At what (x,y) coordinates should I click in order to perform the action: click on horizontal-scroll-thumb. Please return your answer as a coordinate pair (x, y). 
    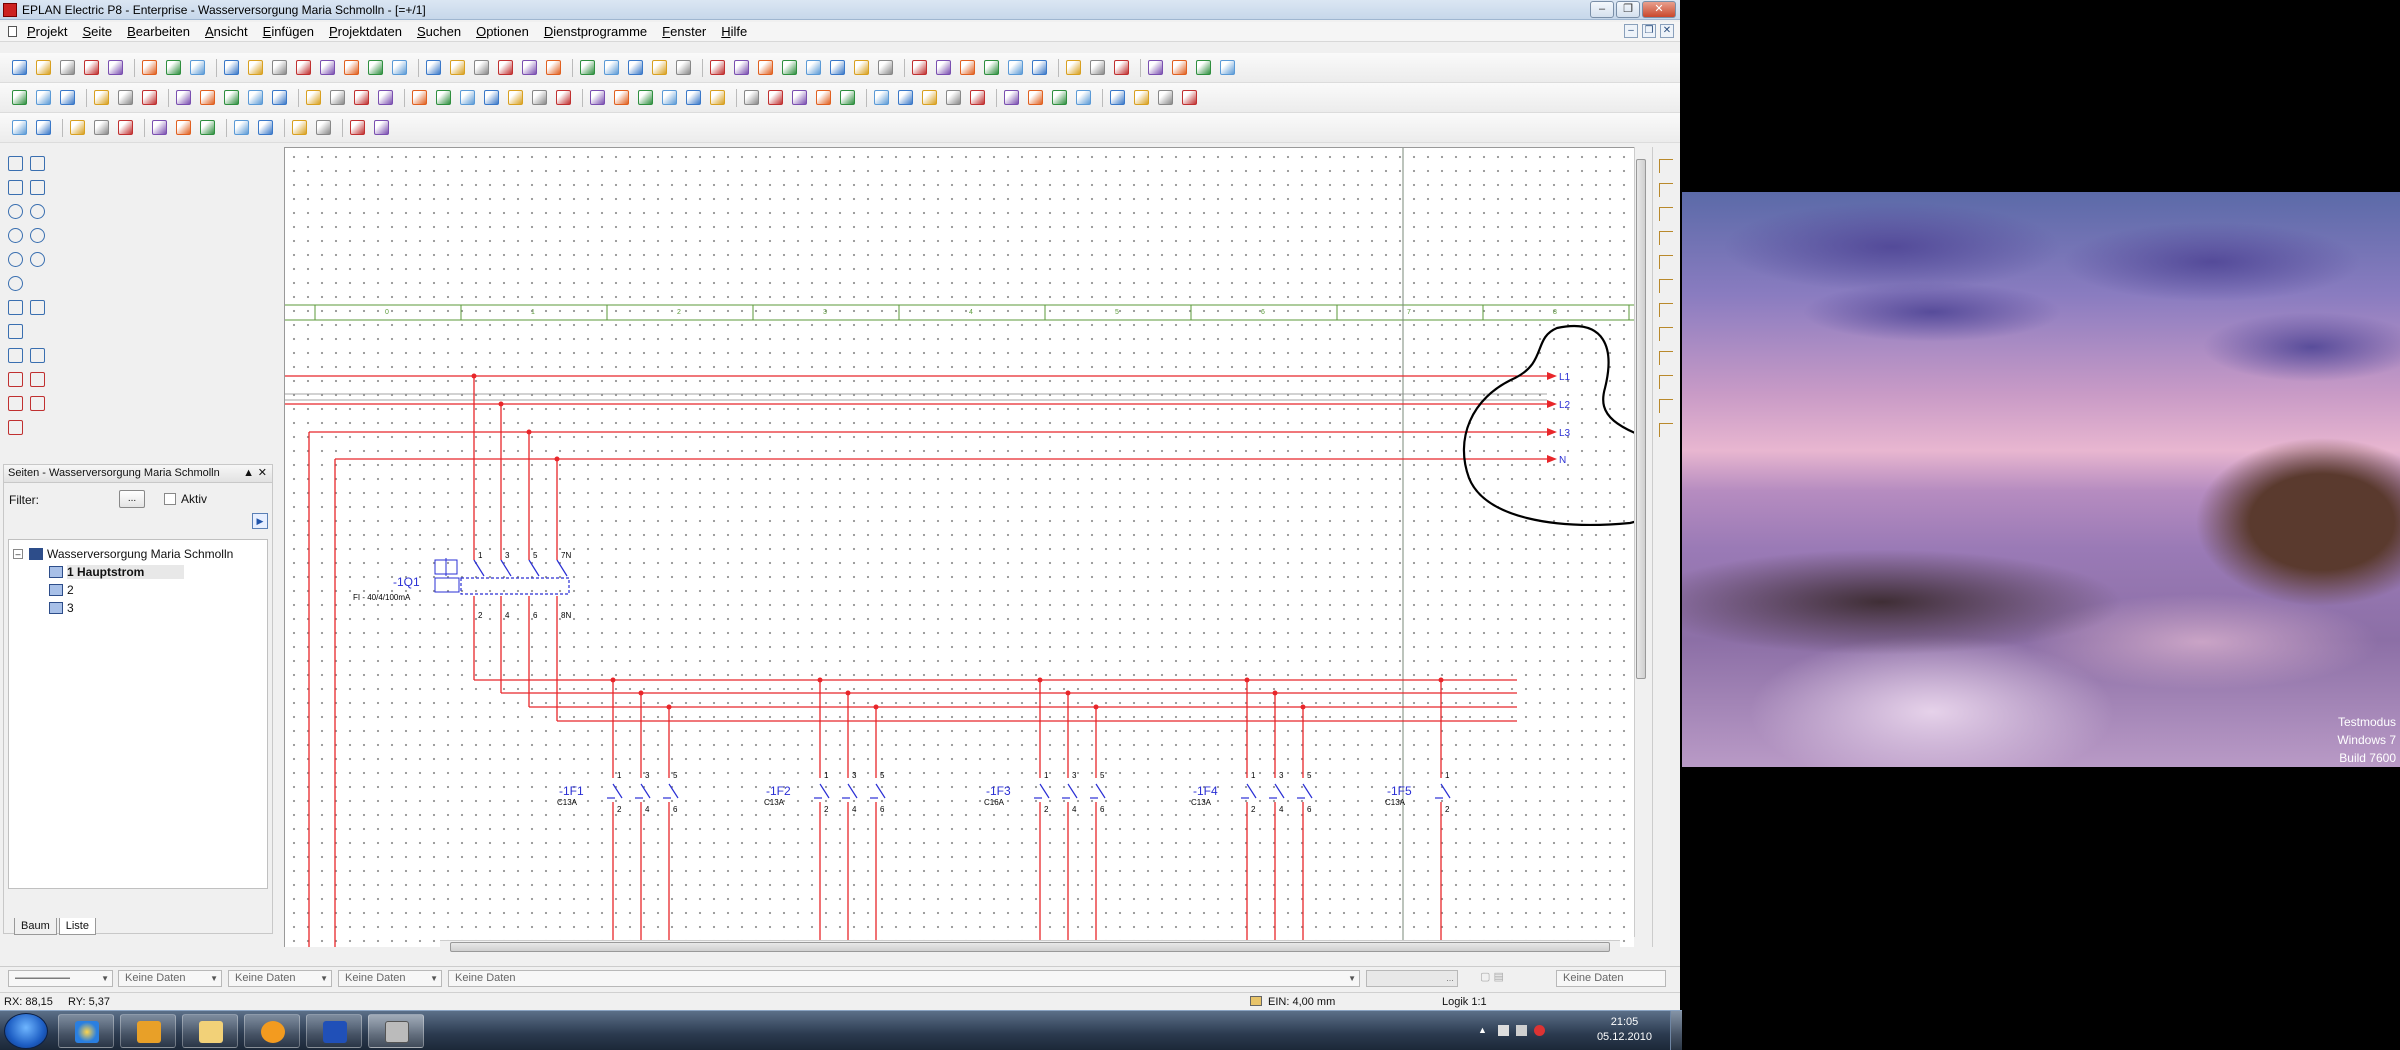
    Looking at the image, I should click on (1030, 947).